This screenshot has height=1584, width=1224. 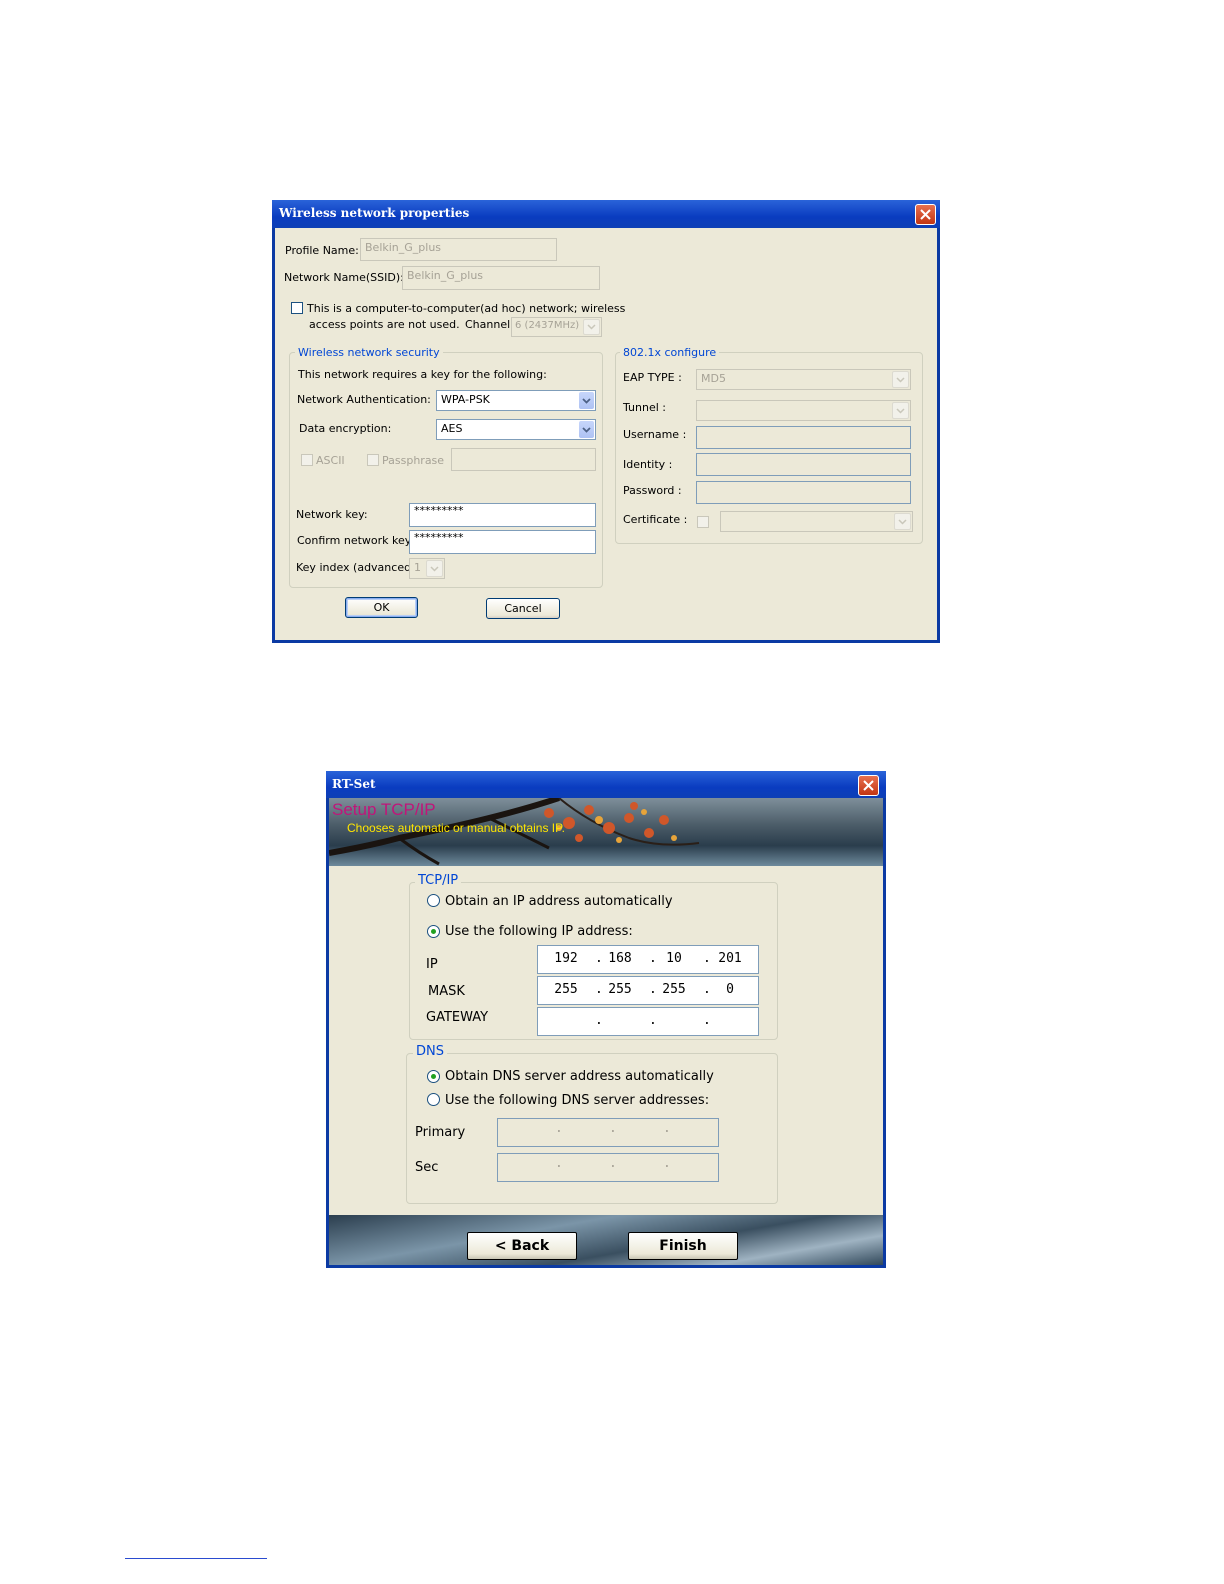 I want to click on channel-label: Channel, so click(x=488, y=324).